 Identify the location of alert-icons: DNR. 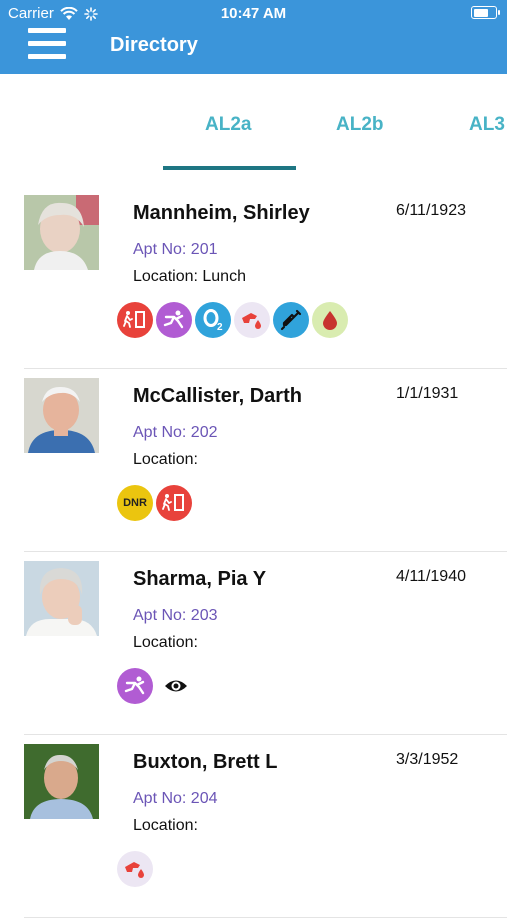
(154, 503).